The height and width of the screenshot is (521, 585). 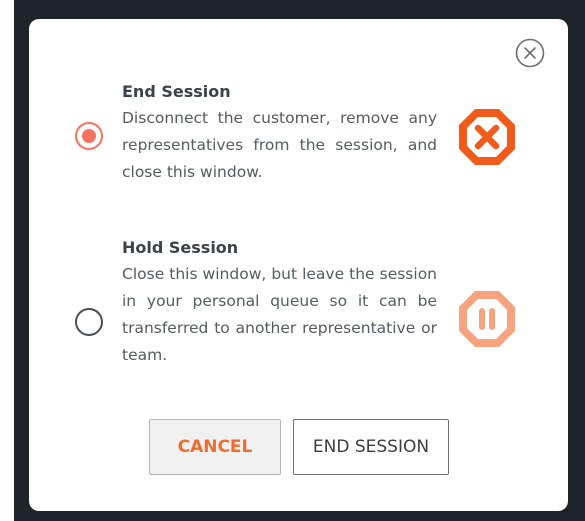 I want to click on hold-session-title: Hold Session, so click(x=180, y=247).